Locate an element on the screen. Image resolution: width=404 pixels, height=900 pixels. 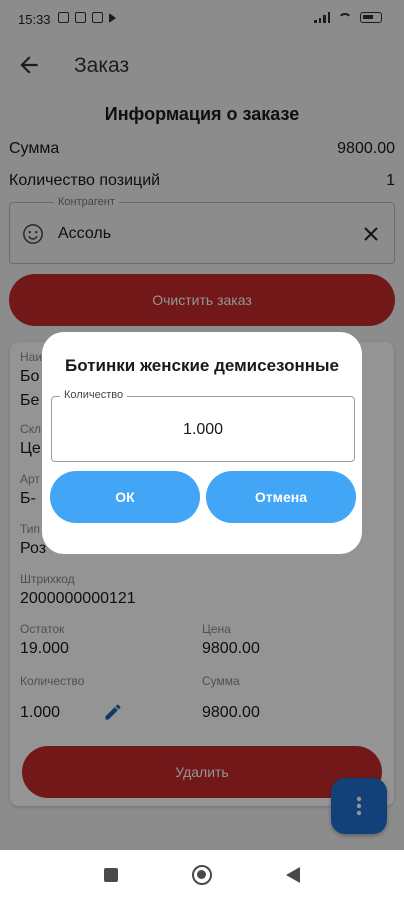
quantity-input: Количество 1.000 is located at coordinates (203, 425).